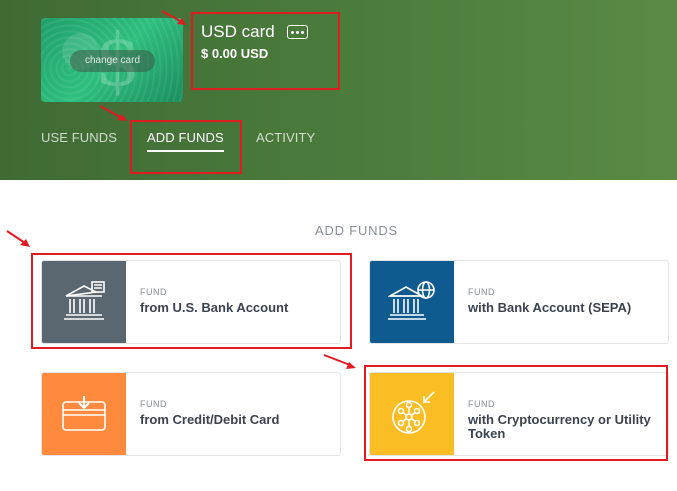 This screenshot has width=677, height=491. I want to click on card-title: USD card, so click(238, 31).